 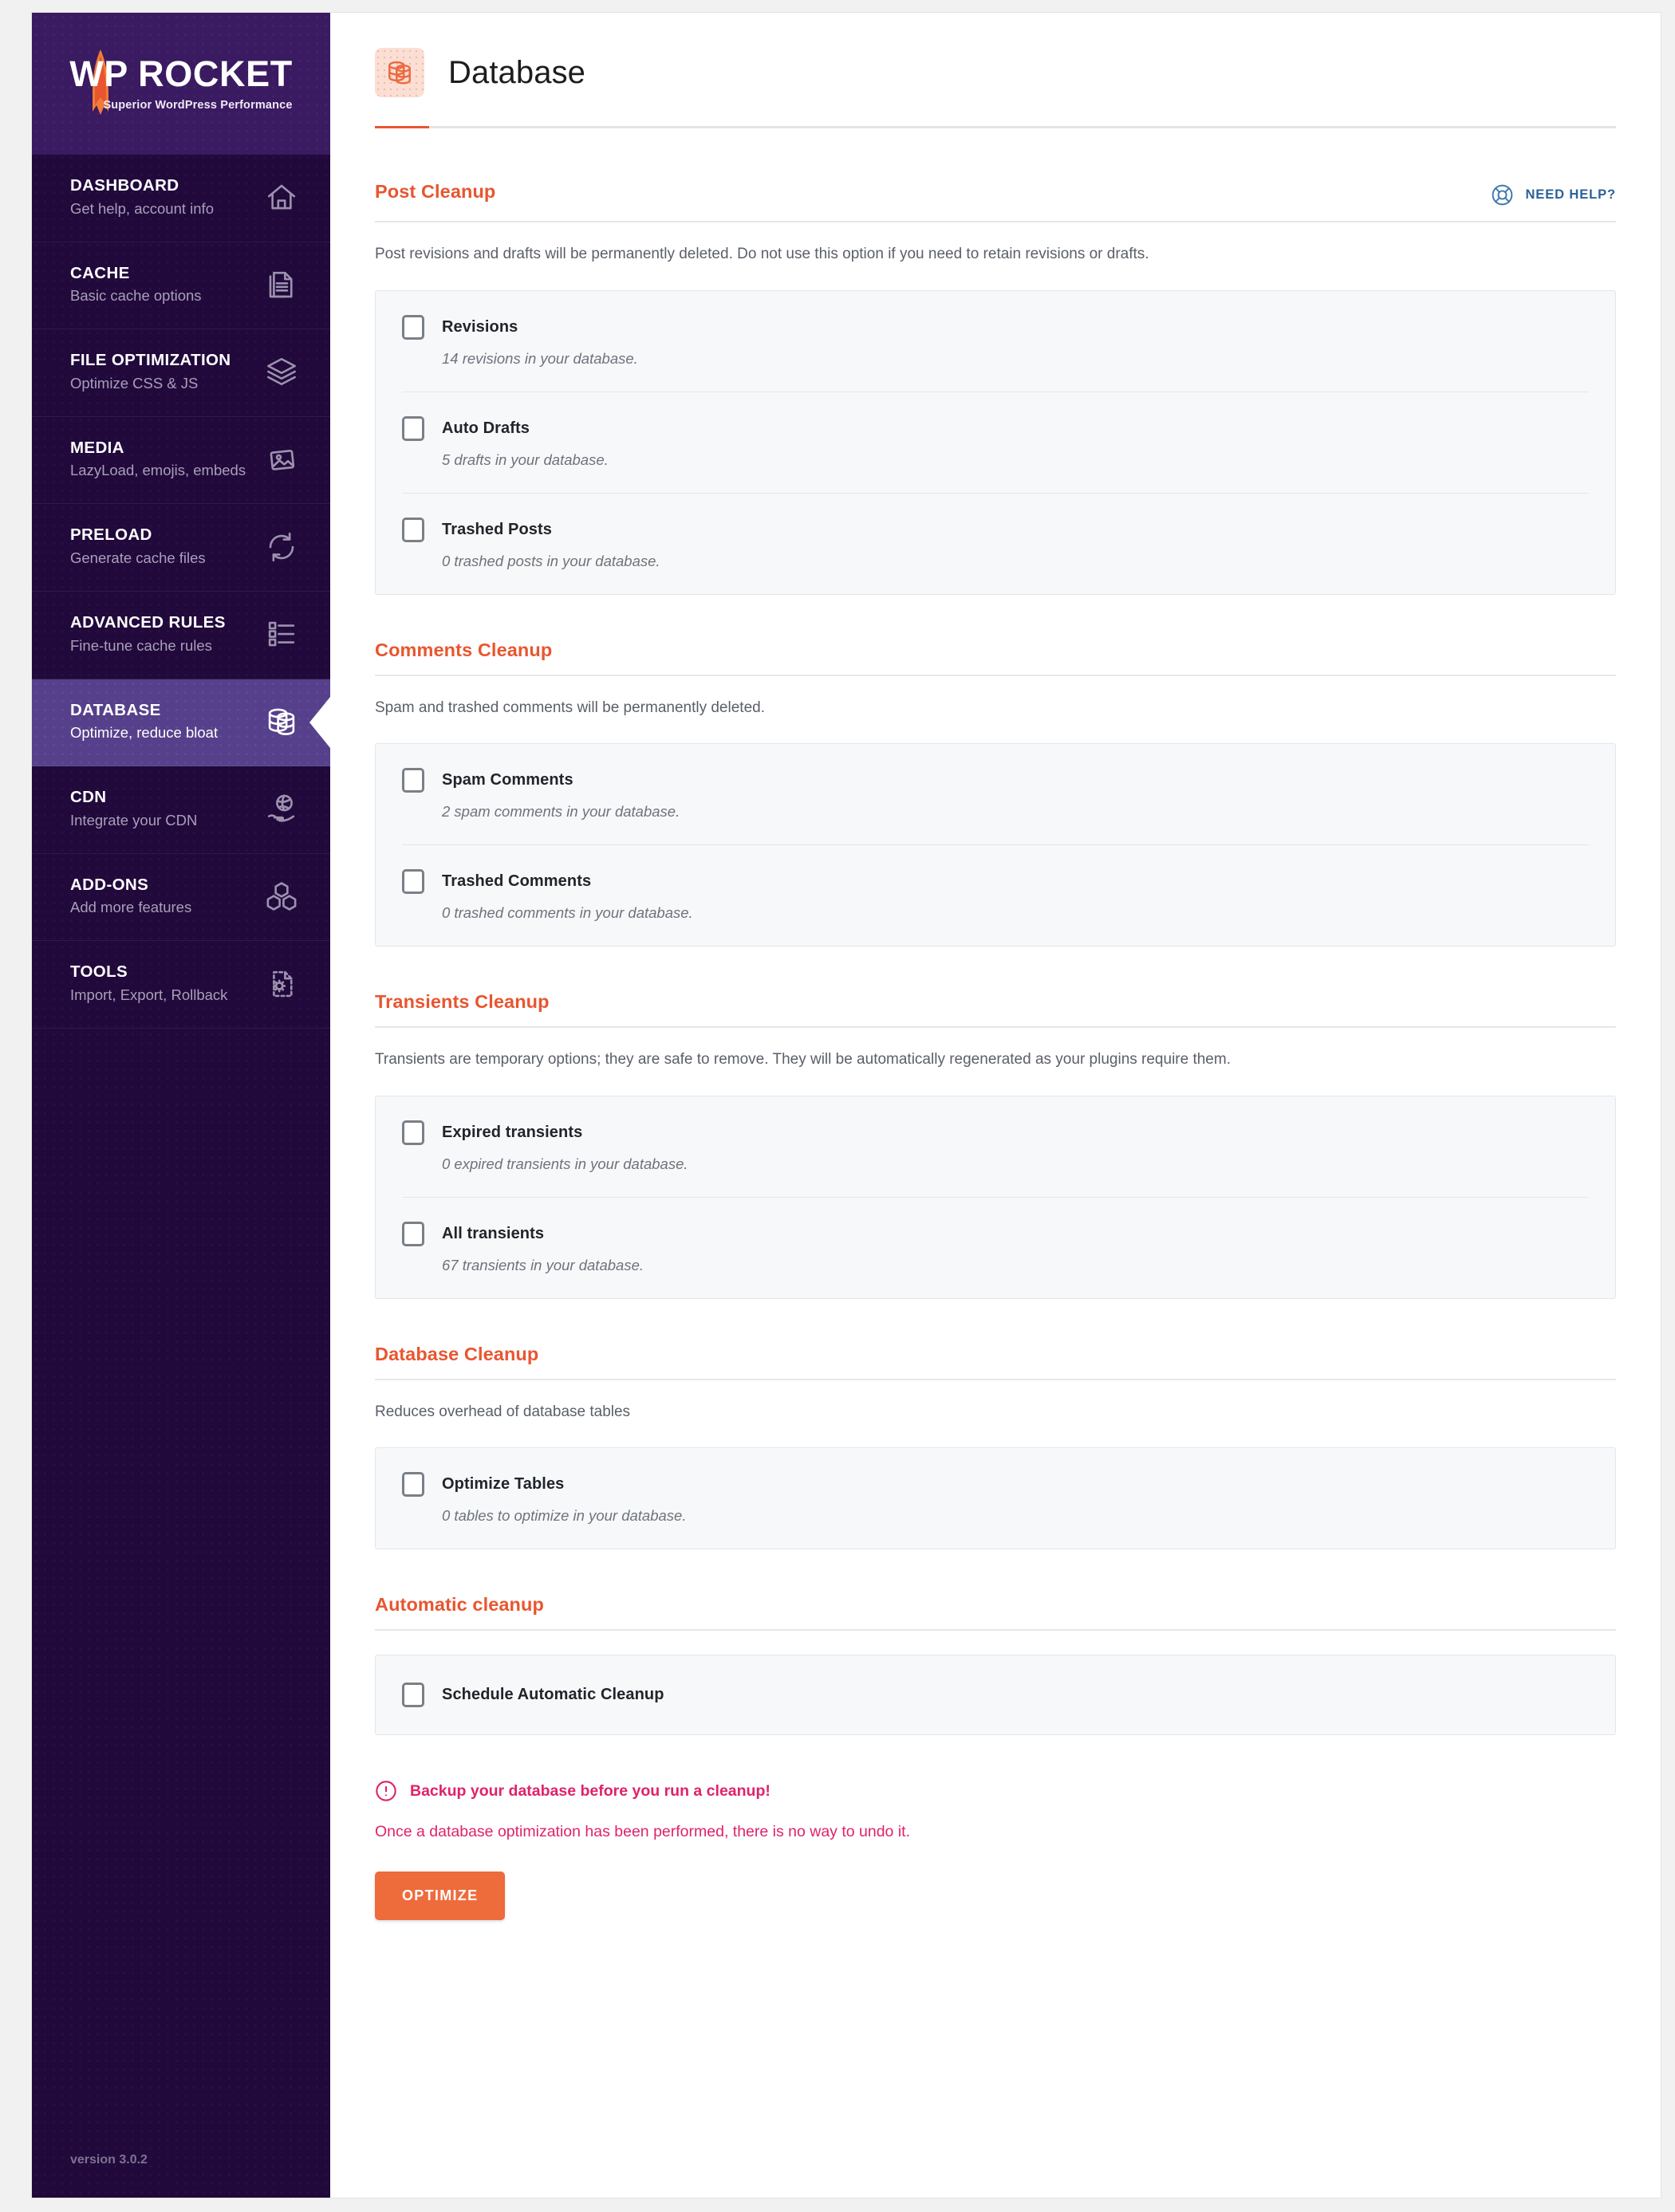 I want to click on option-count: 67 transients in your database., so click(x=543, y=1264).